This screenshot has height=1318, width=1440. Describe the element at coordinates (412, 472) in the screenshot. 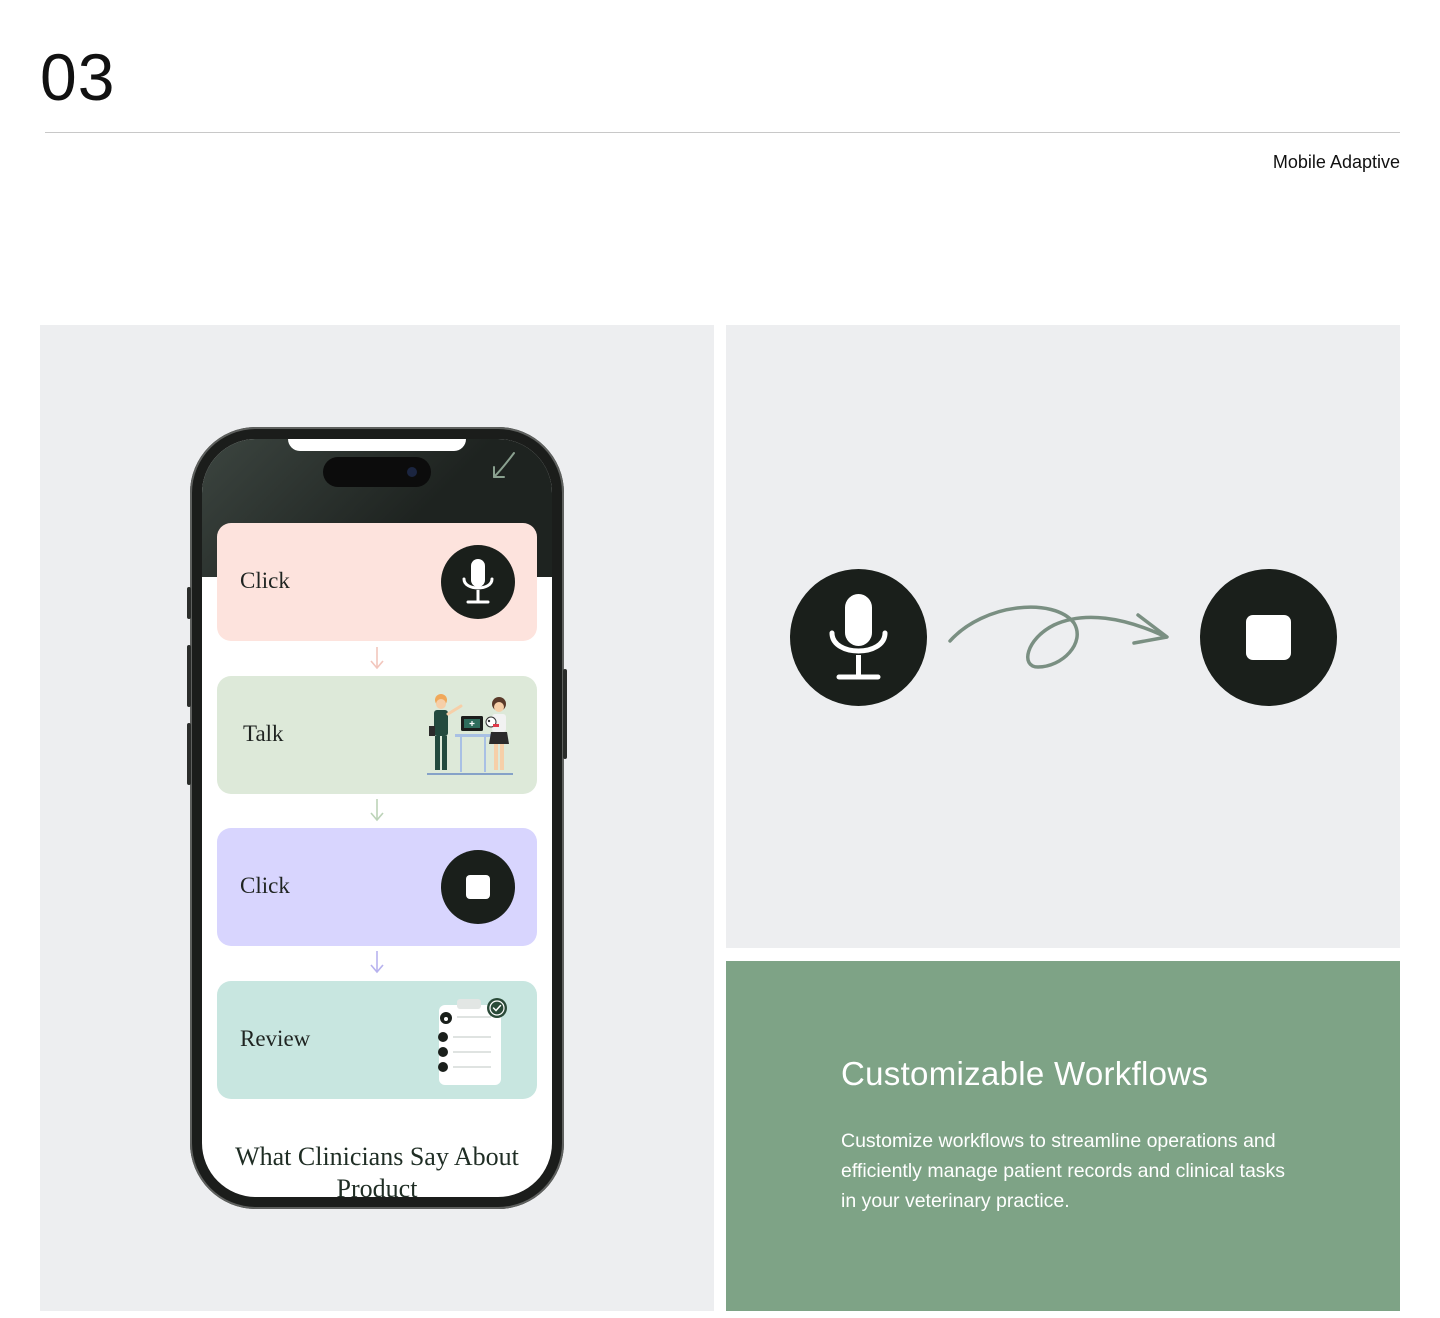

I see `front-camera` at that location.